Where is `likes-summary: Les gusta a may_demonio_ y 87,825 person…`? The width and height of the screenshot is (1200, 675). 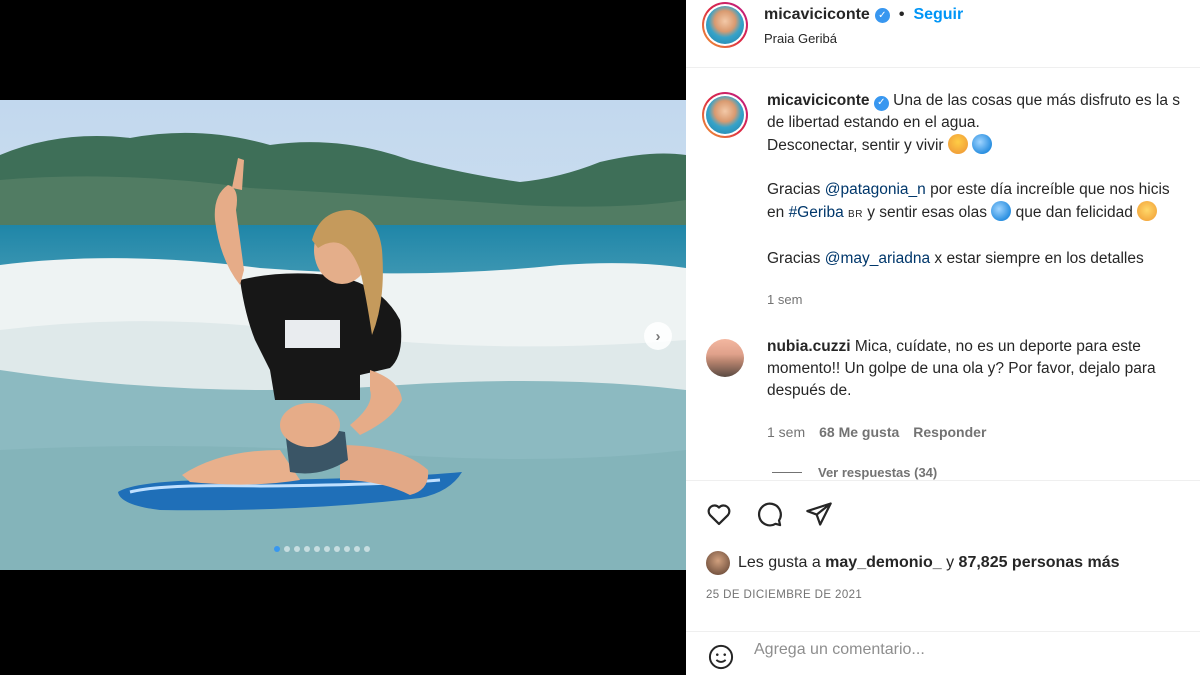 likes-summary: Les gusta a may_demonio_ y 87,825 person… is located at coordinates (913, 563).